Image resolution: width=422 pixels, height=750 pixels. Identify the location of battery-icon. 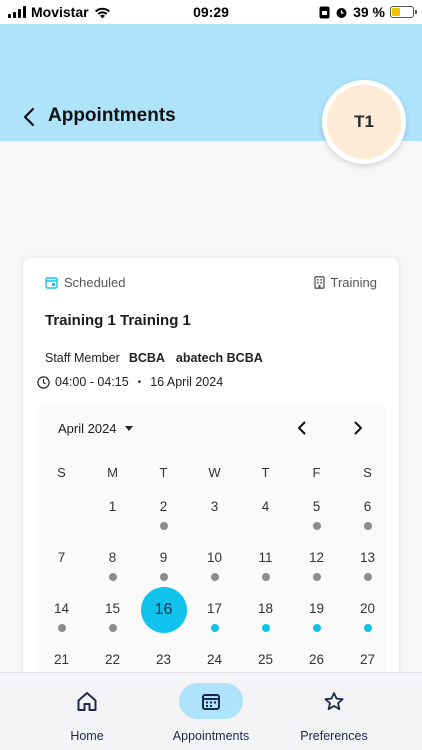
(403, 12).